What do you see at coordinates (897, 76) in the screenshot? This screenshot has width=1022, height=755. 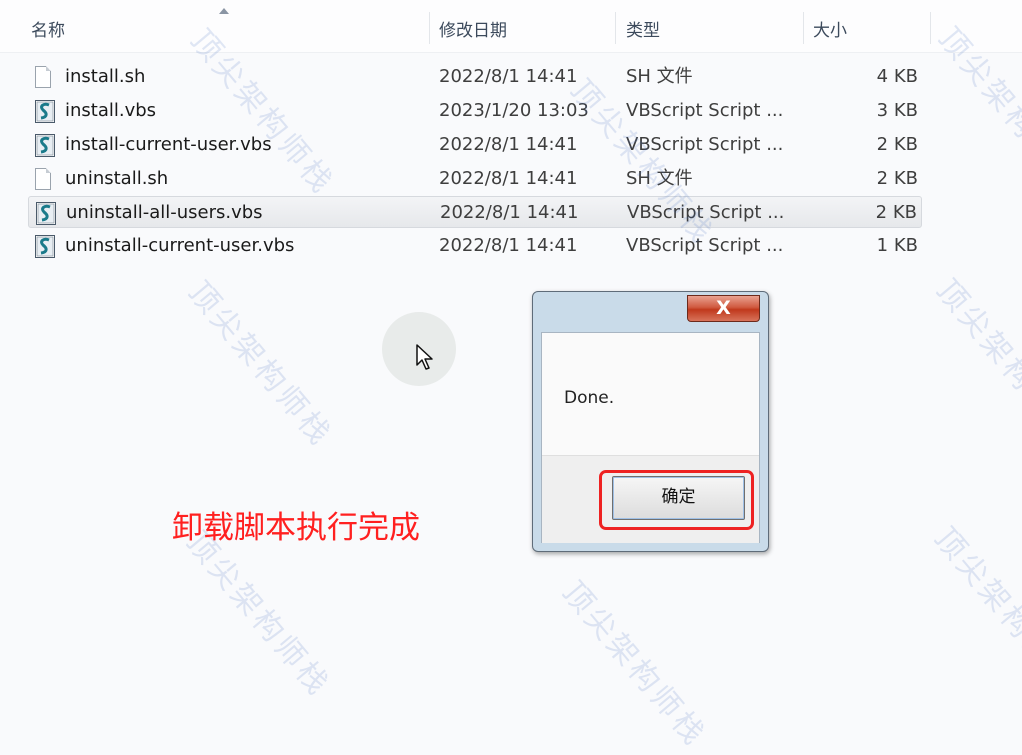 I see `file-size: 4 KB` at bounding box center [897, 76].